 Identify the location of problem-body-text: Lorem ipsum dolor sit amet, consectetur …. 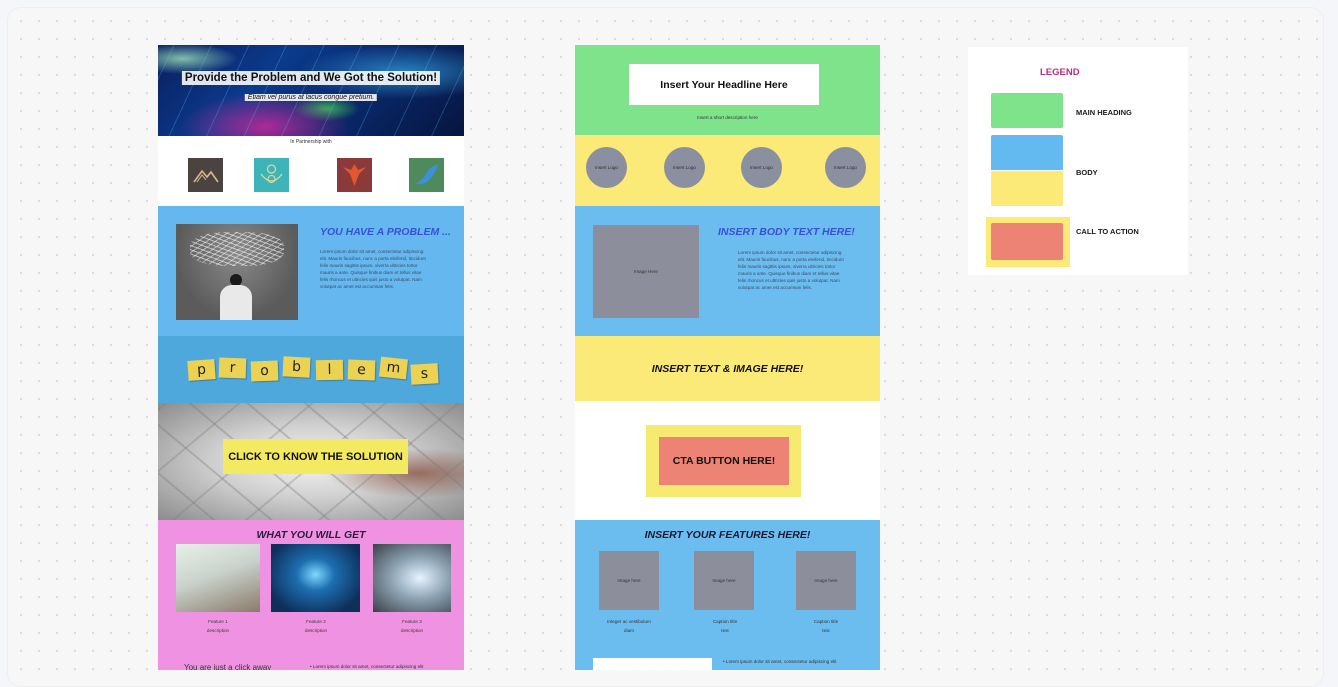
(373, 269).